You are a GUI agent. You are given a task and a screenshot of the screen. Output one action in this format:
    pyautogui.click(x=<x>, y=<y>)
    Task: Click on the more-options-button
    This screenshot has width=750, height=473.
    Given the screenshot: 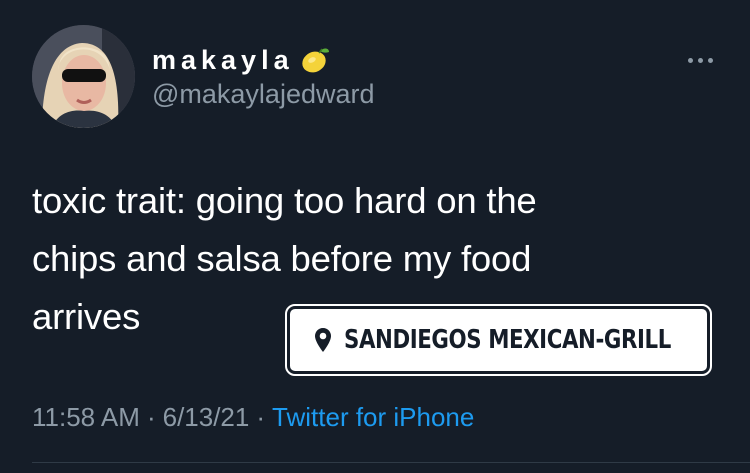 What is the action you would take?
    pyautogui.click(x=700, y=60)
    